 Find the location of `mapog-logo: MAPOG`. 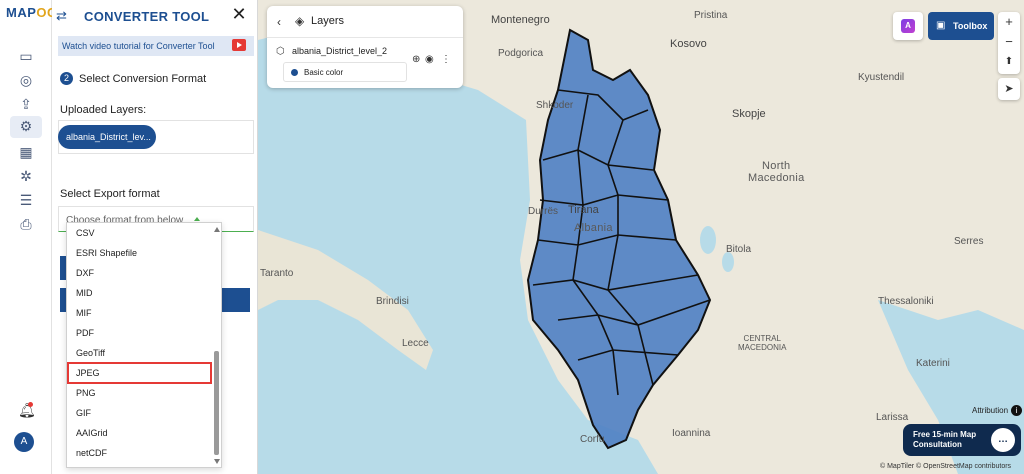

mapog-logo: MAPOG is located at coordinates (32, 12).